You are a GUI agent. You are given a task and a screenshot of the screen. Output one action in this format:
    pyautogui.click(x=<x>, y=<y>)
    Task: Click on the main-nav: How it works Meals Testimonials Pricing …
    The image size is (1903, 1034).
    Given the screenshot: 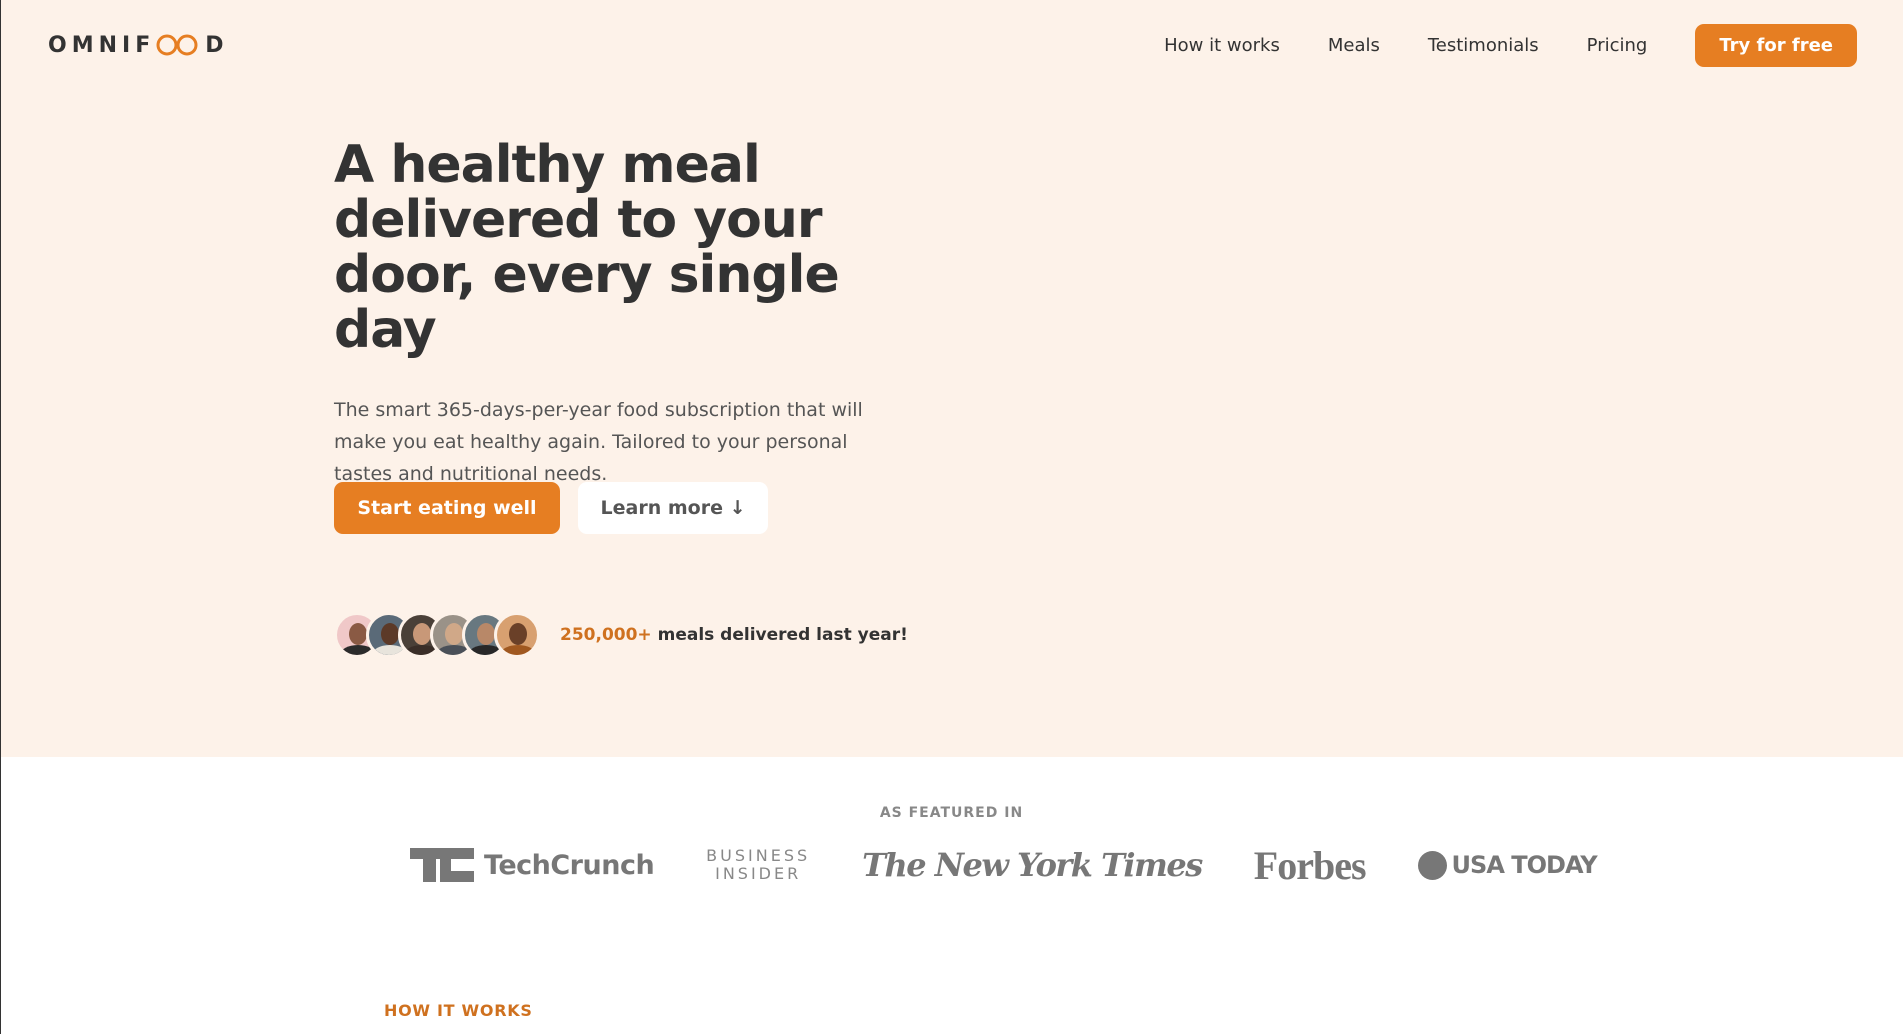 What is the action you would take?
    pyautogui.click(x=1510, y=45)
    